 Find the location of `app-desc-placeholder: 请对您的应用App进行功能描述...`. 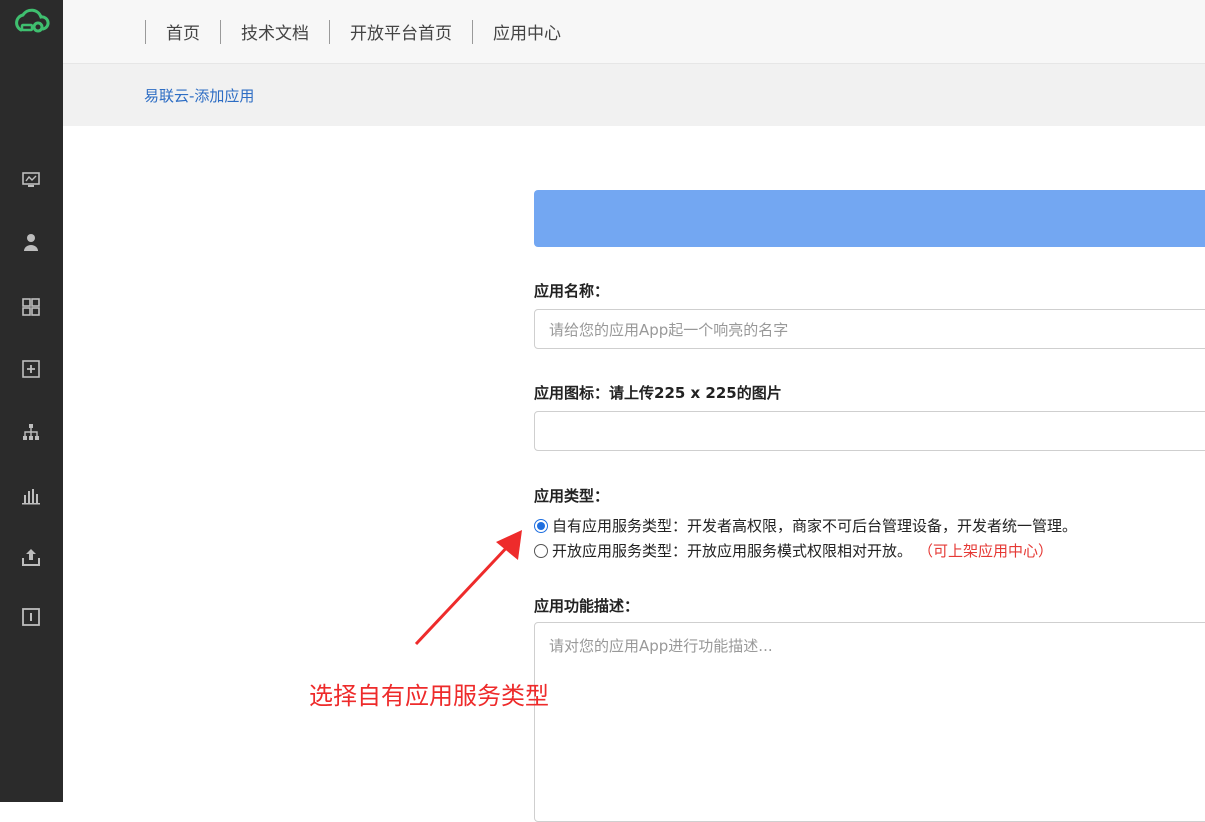

app-desc-placeholder: 请对您的应用App进行功能描述... is located at coordinates (661, 646).